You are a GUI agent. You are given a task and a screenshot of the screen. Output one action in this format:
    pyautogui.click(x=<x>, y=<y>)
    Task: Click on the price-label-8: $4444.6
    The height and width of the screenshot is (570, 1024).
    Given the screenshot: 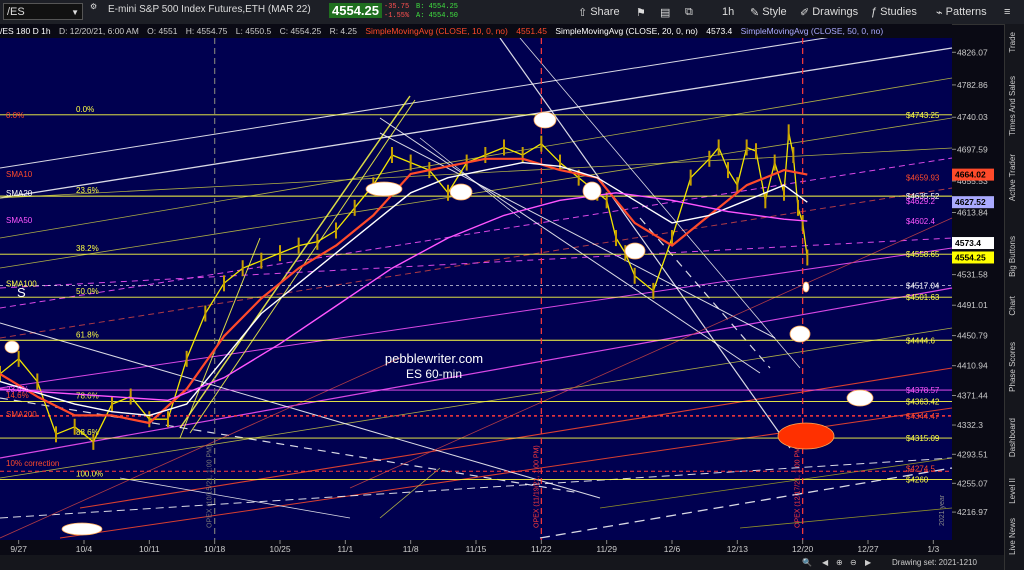 What is the action you would take?
    pyautogui.click(x=920, y=340)
    